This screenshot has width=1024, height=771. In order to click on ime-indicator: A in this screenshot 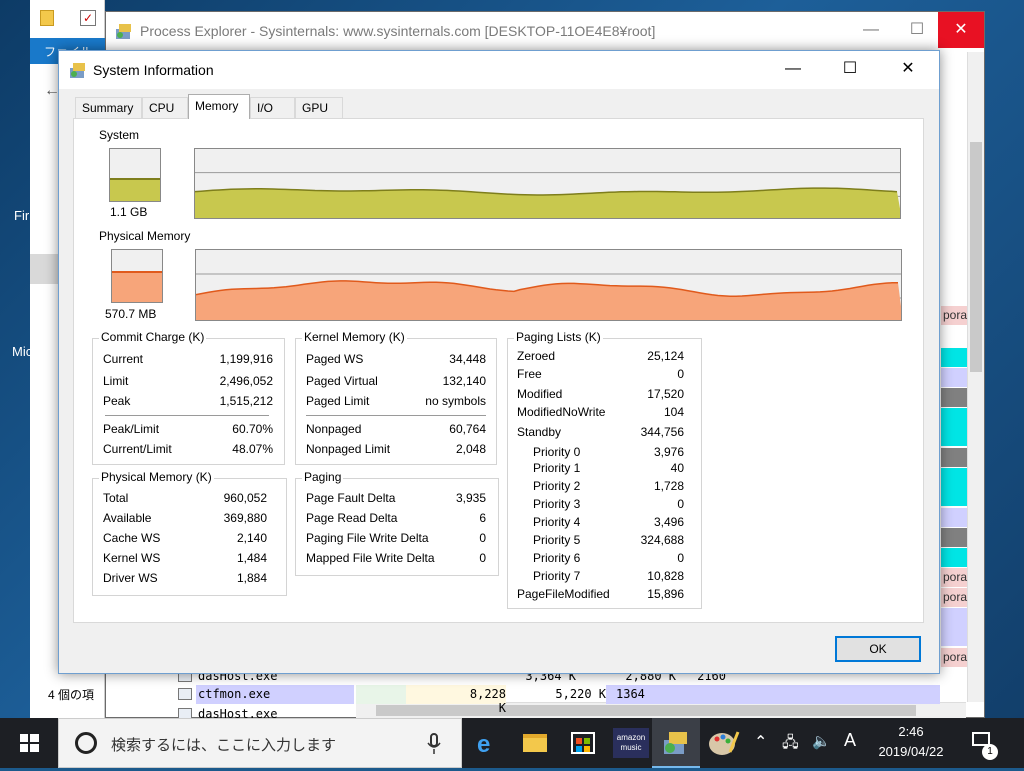, I will do `click(850, 740)`.